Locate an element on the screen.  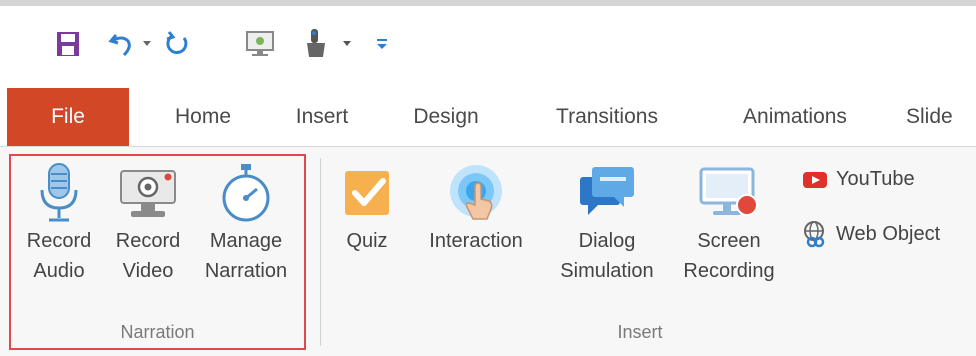
touch-pointer-icon is located at coordinates (316, 44).